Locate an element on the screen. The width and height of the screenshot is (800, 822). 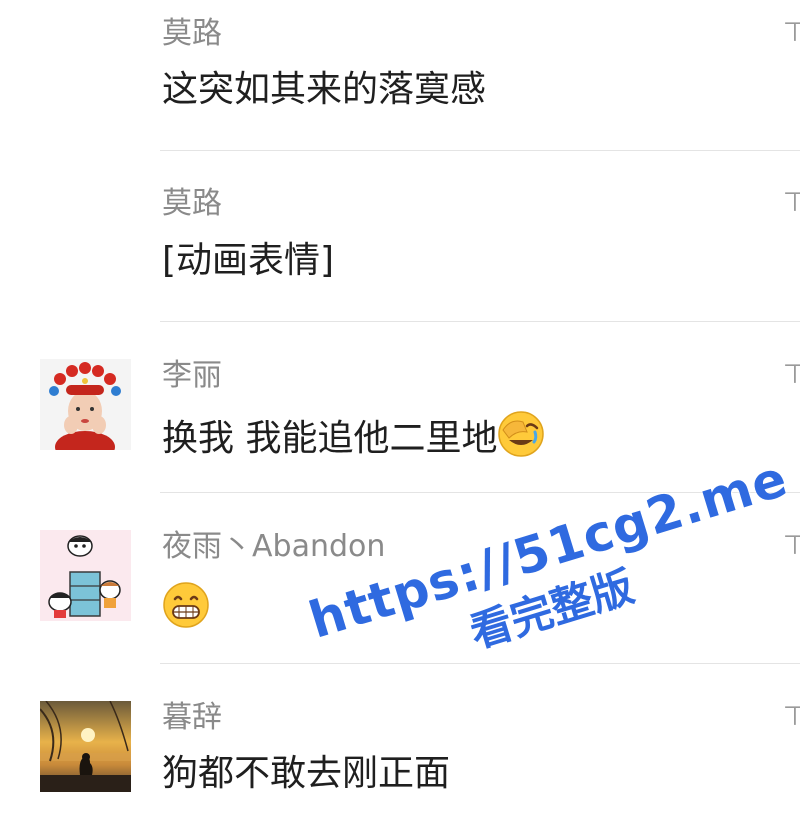
child-opera-costume-avatar is located at coordinates (85, 404).